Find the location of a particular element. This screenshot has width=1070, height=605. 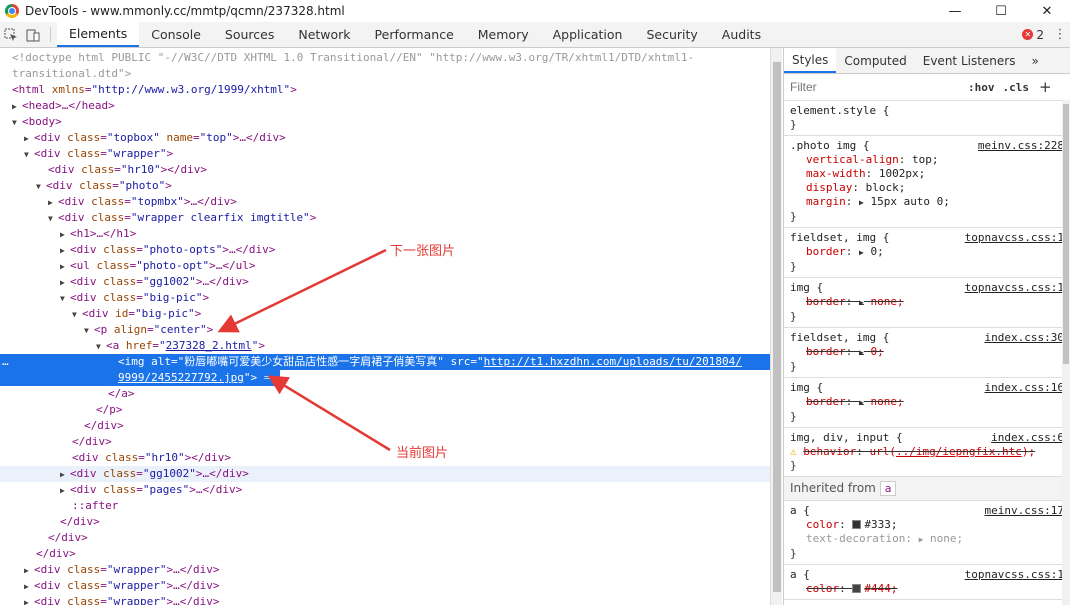

dom-line-wrapper-b: ▶ <div class="wrapper">…</div> is located at coordinates (385, 570).